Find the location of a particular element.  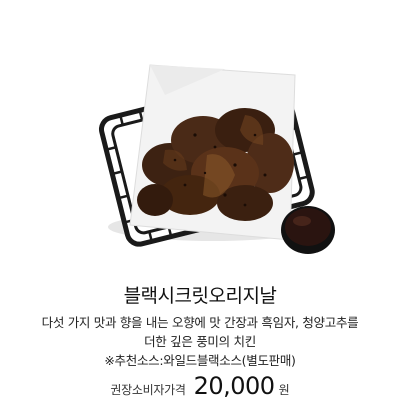

price-unit: 원 is located at coordinates (284, 390).